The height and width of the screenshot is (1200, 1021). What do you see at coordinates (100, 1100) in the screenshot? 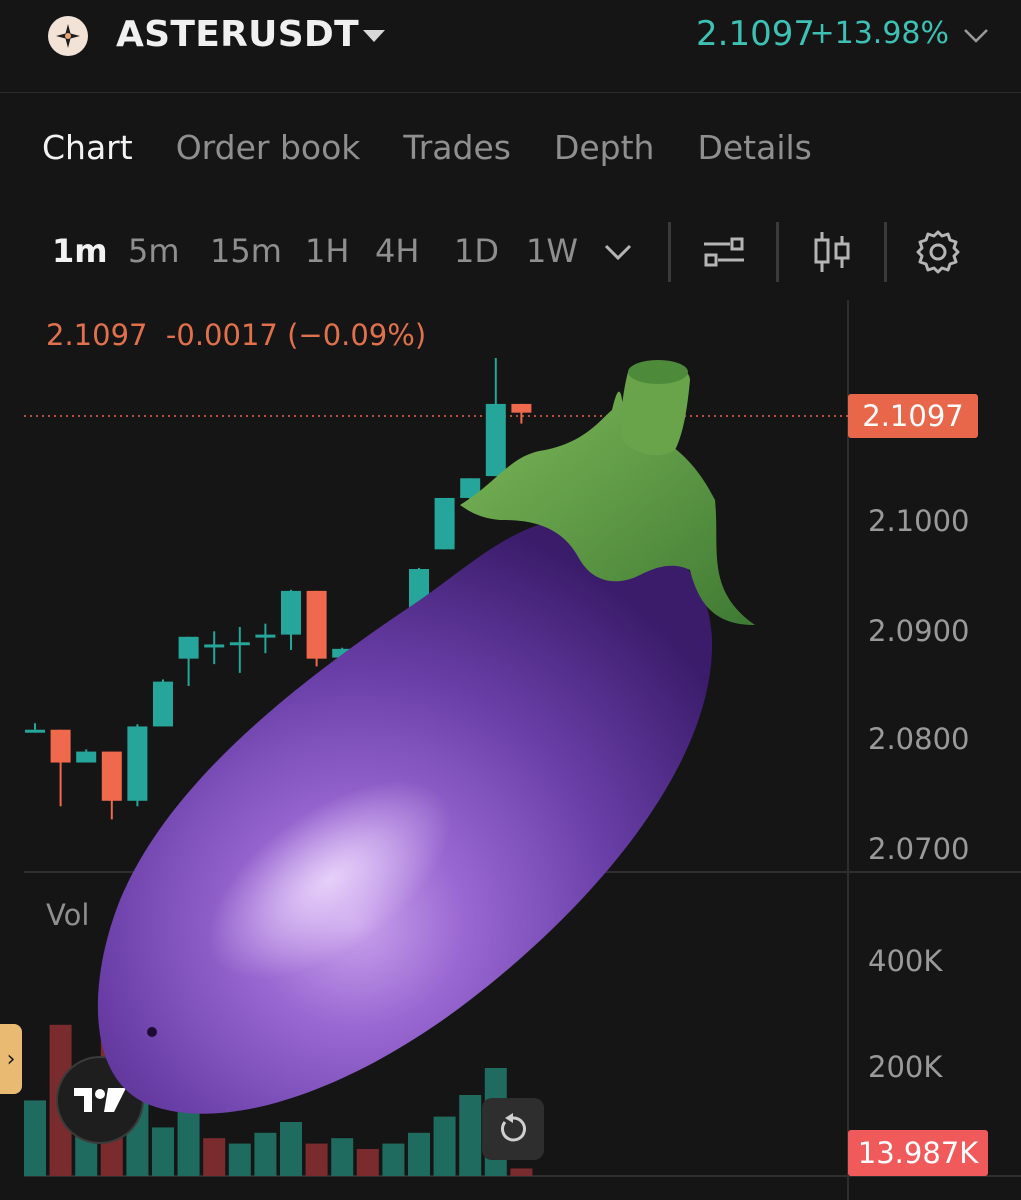
I see `tradingview-logo` at bounding box center [100, 1100].